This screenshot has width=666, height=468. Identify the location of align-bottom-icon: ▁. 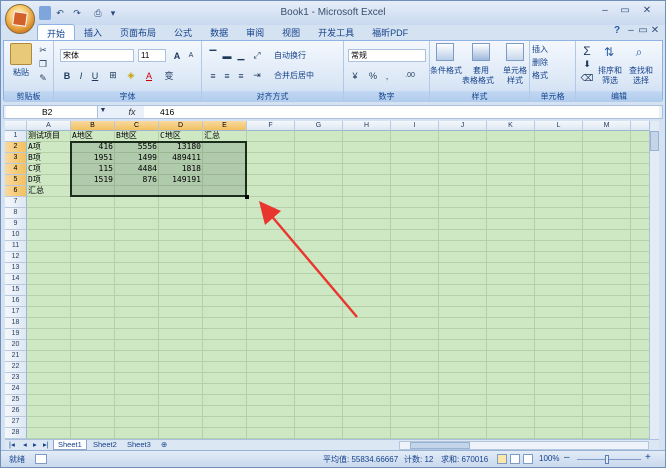
(241, 55).